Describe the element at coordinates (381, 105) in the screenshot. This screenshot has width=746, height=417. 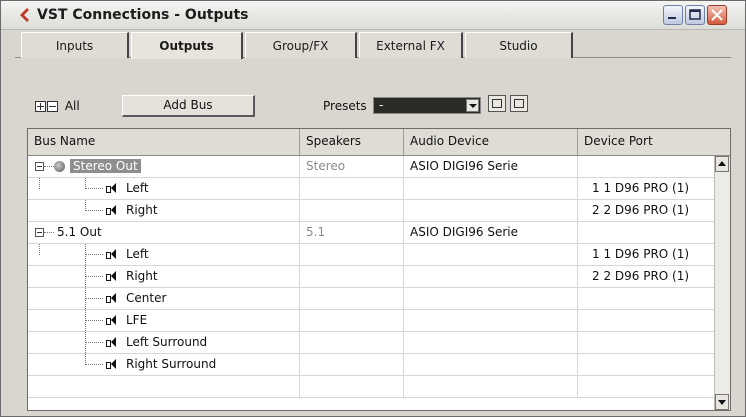
I see `presets-value: -` at that location.